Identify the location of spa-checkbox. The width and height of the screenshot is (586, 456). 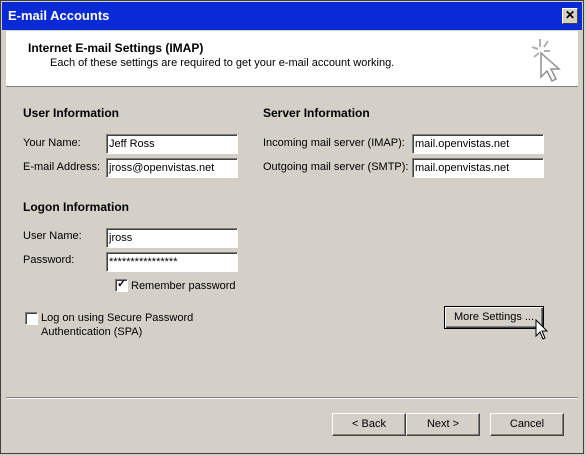
(31, 318).